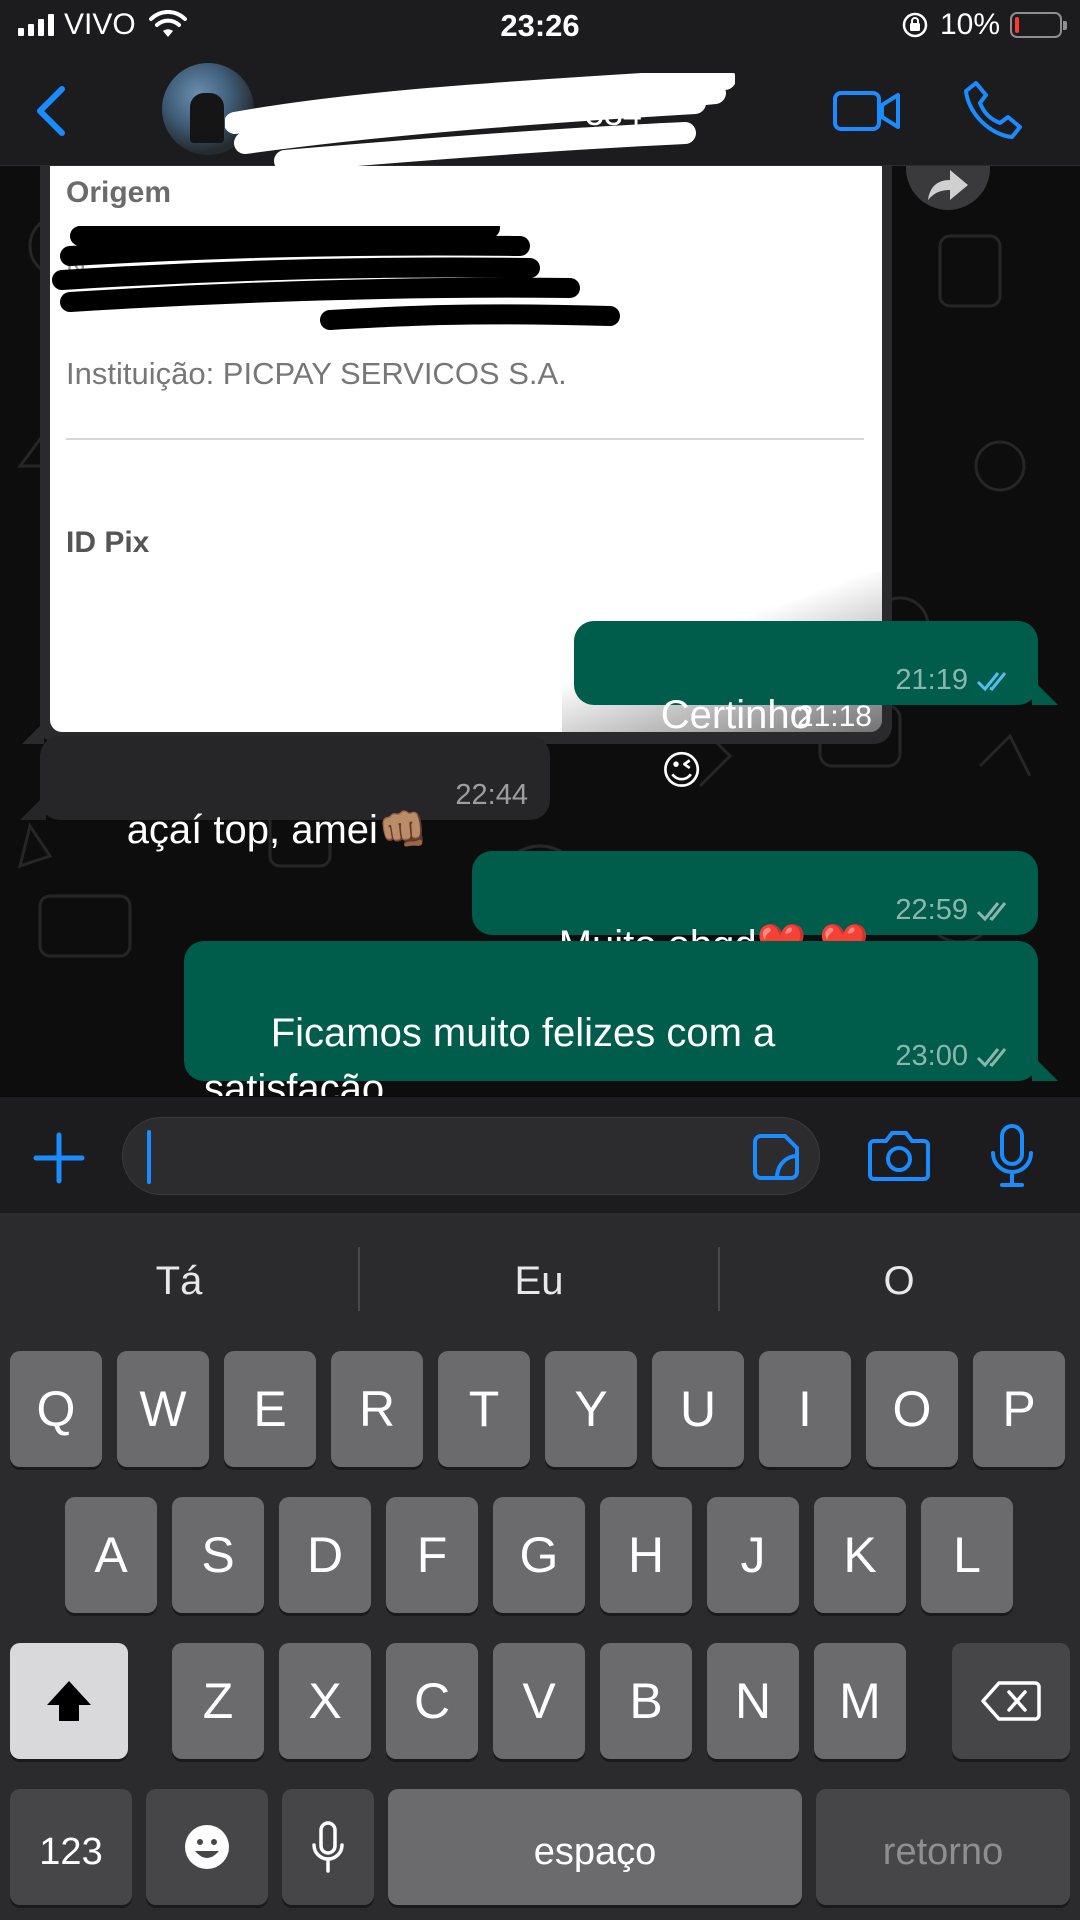  Describe the element at coordinates (931, 680) in the screenshot. I see `message-time: 21:19` at that location.